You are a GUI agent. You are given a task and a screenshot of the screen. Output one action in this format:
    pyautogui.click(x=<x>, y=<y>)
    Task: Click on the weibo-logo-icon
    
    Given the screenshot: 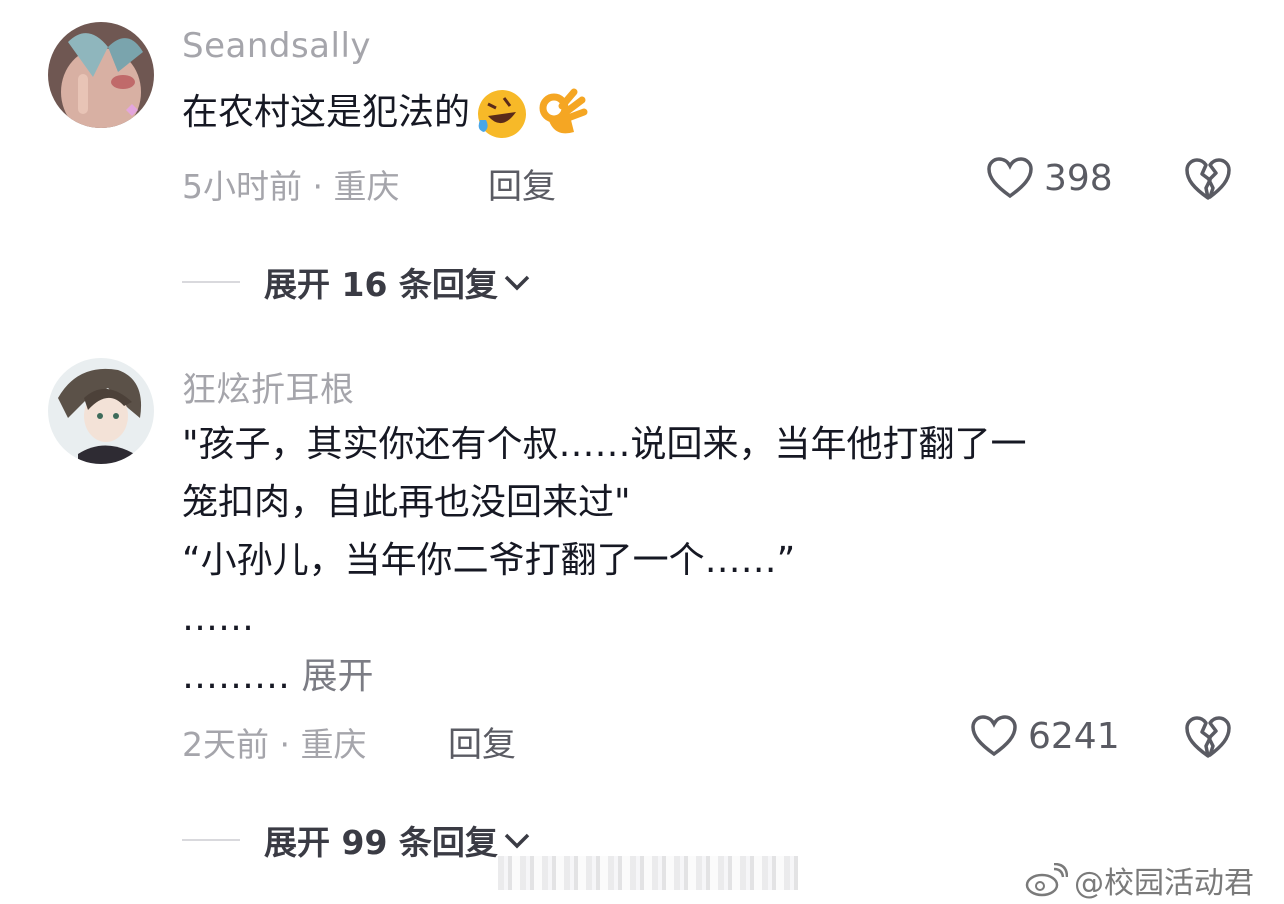 What is the action you would take?
    pyautogui.click(x=1046, y=880)
    